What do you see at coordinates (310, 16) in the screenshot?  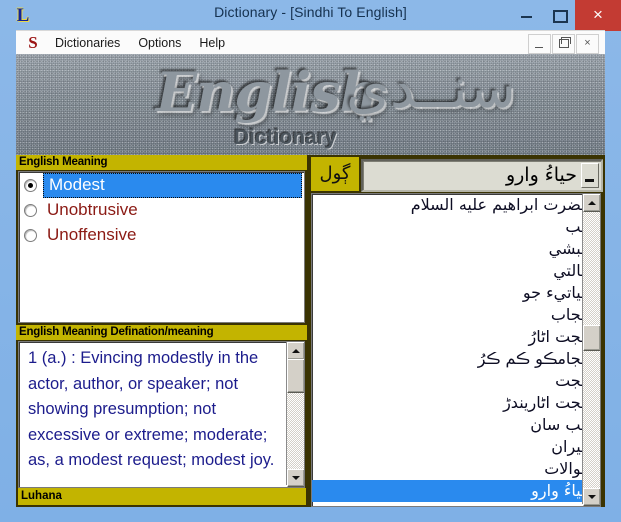 I see `title-bar: L Dictionary - [Sindhi To English] ×` at bounding box center [310, 16].